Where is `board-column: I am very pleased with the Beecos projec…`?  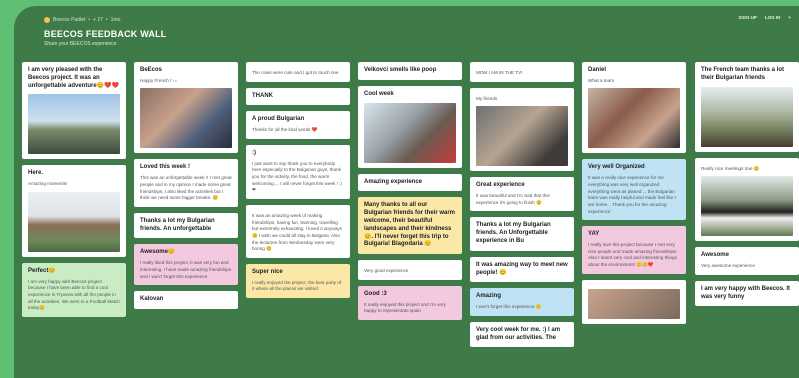
board-column: I am very pleased with the Beecos projec… is located at coordinates (74, 189).